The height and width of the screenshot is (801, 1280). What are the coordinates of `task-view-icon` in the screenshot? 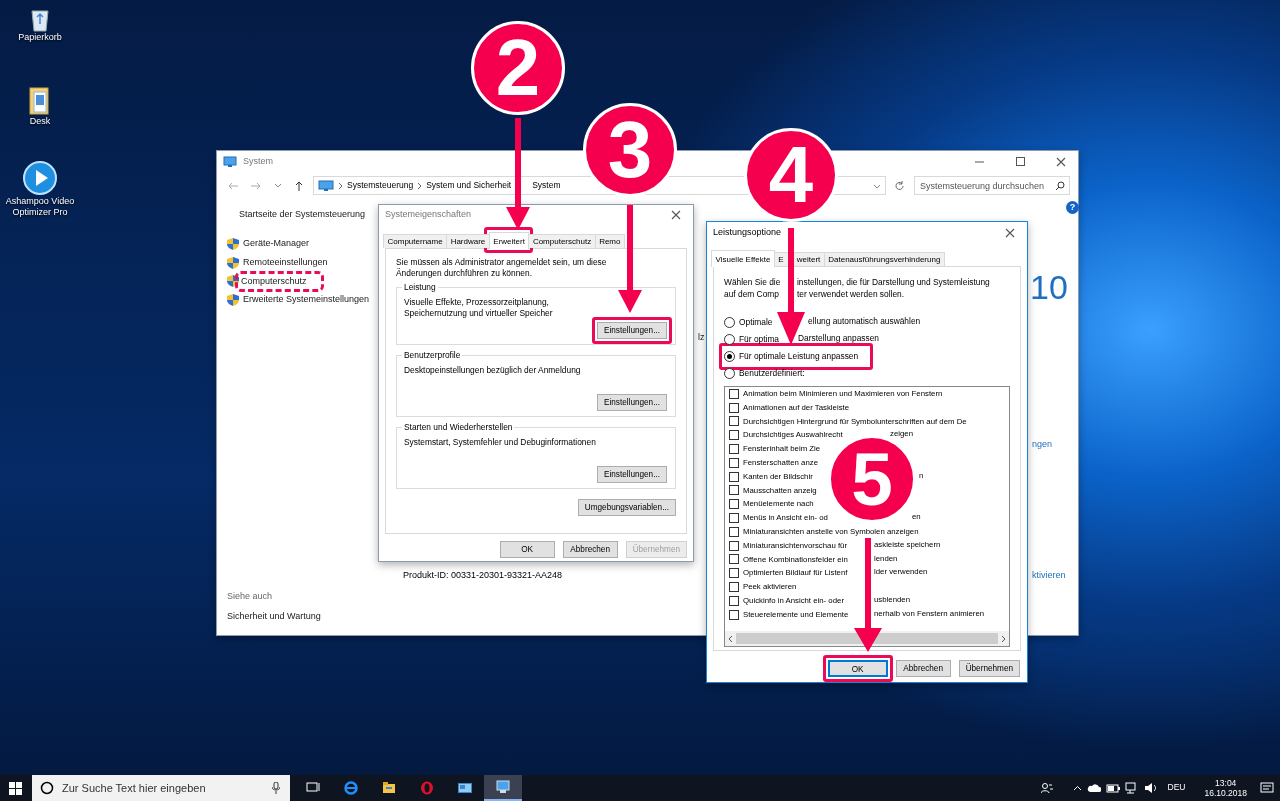 It's located at (313, 788).